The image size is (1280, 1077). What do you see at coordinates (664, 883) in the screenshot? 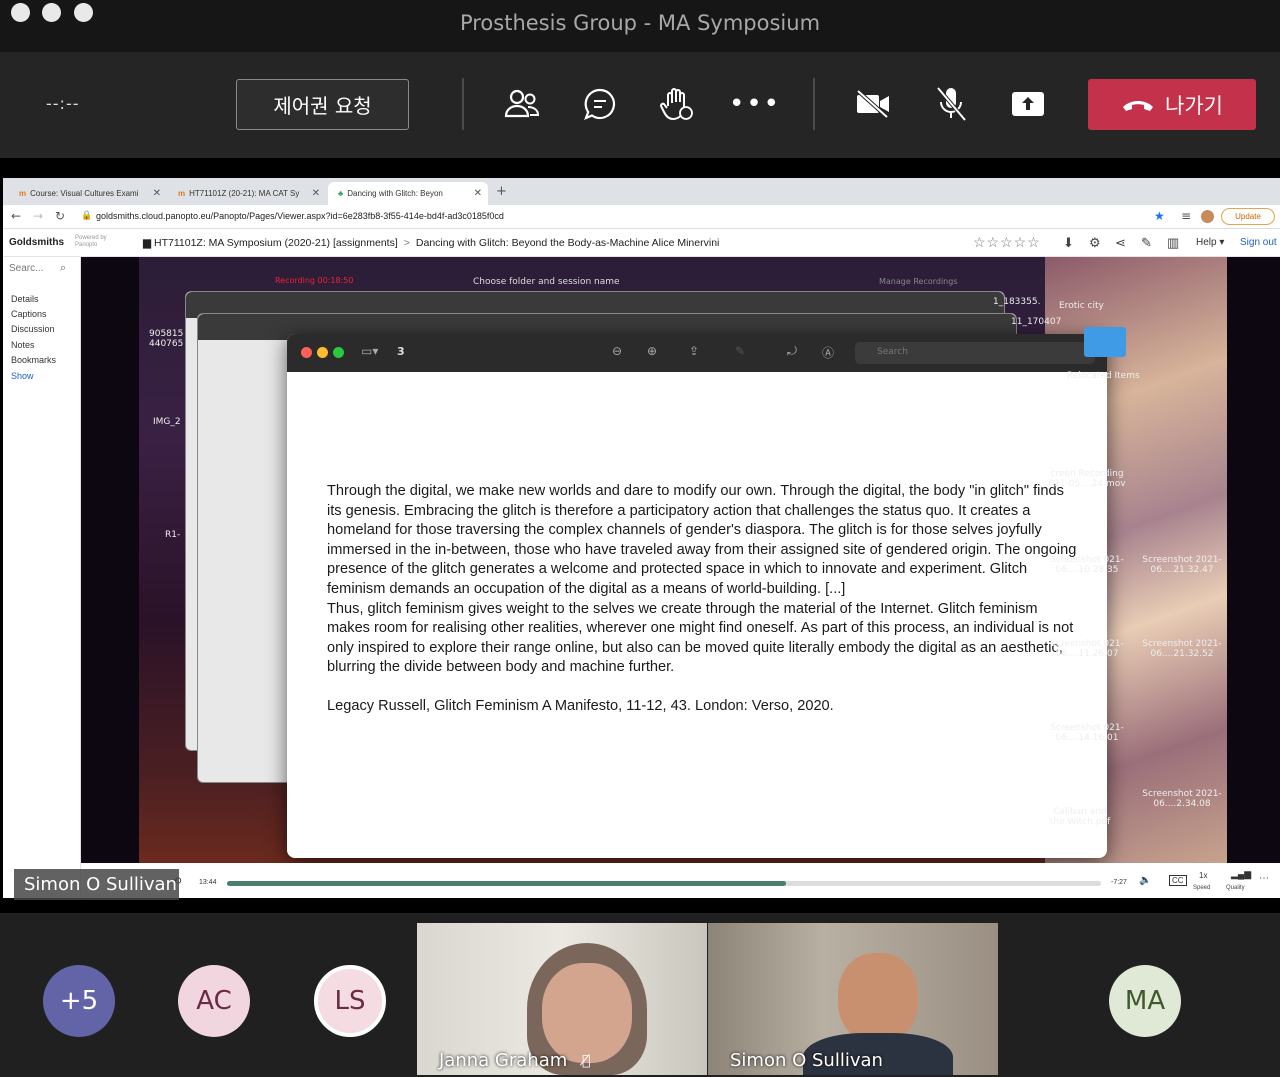
I see `progress-bar` at bounding box center [664, 883].